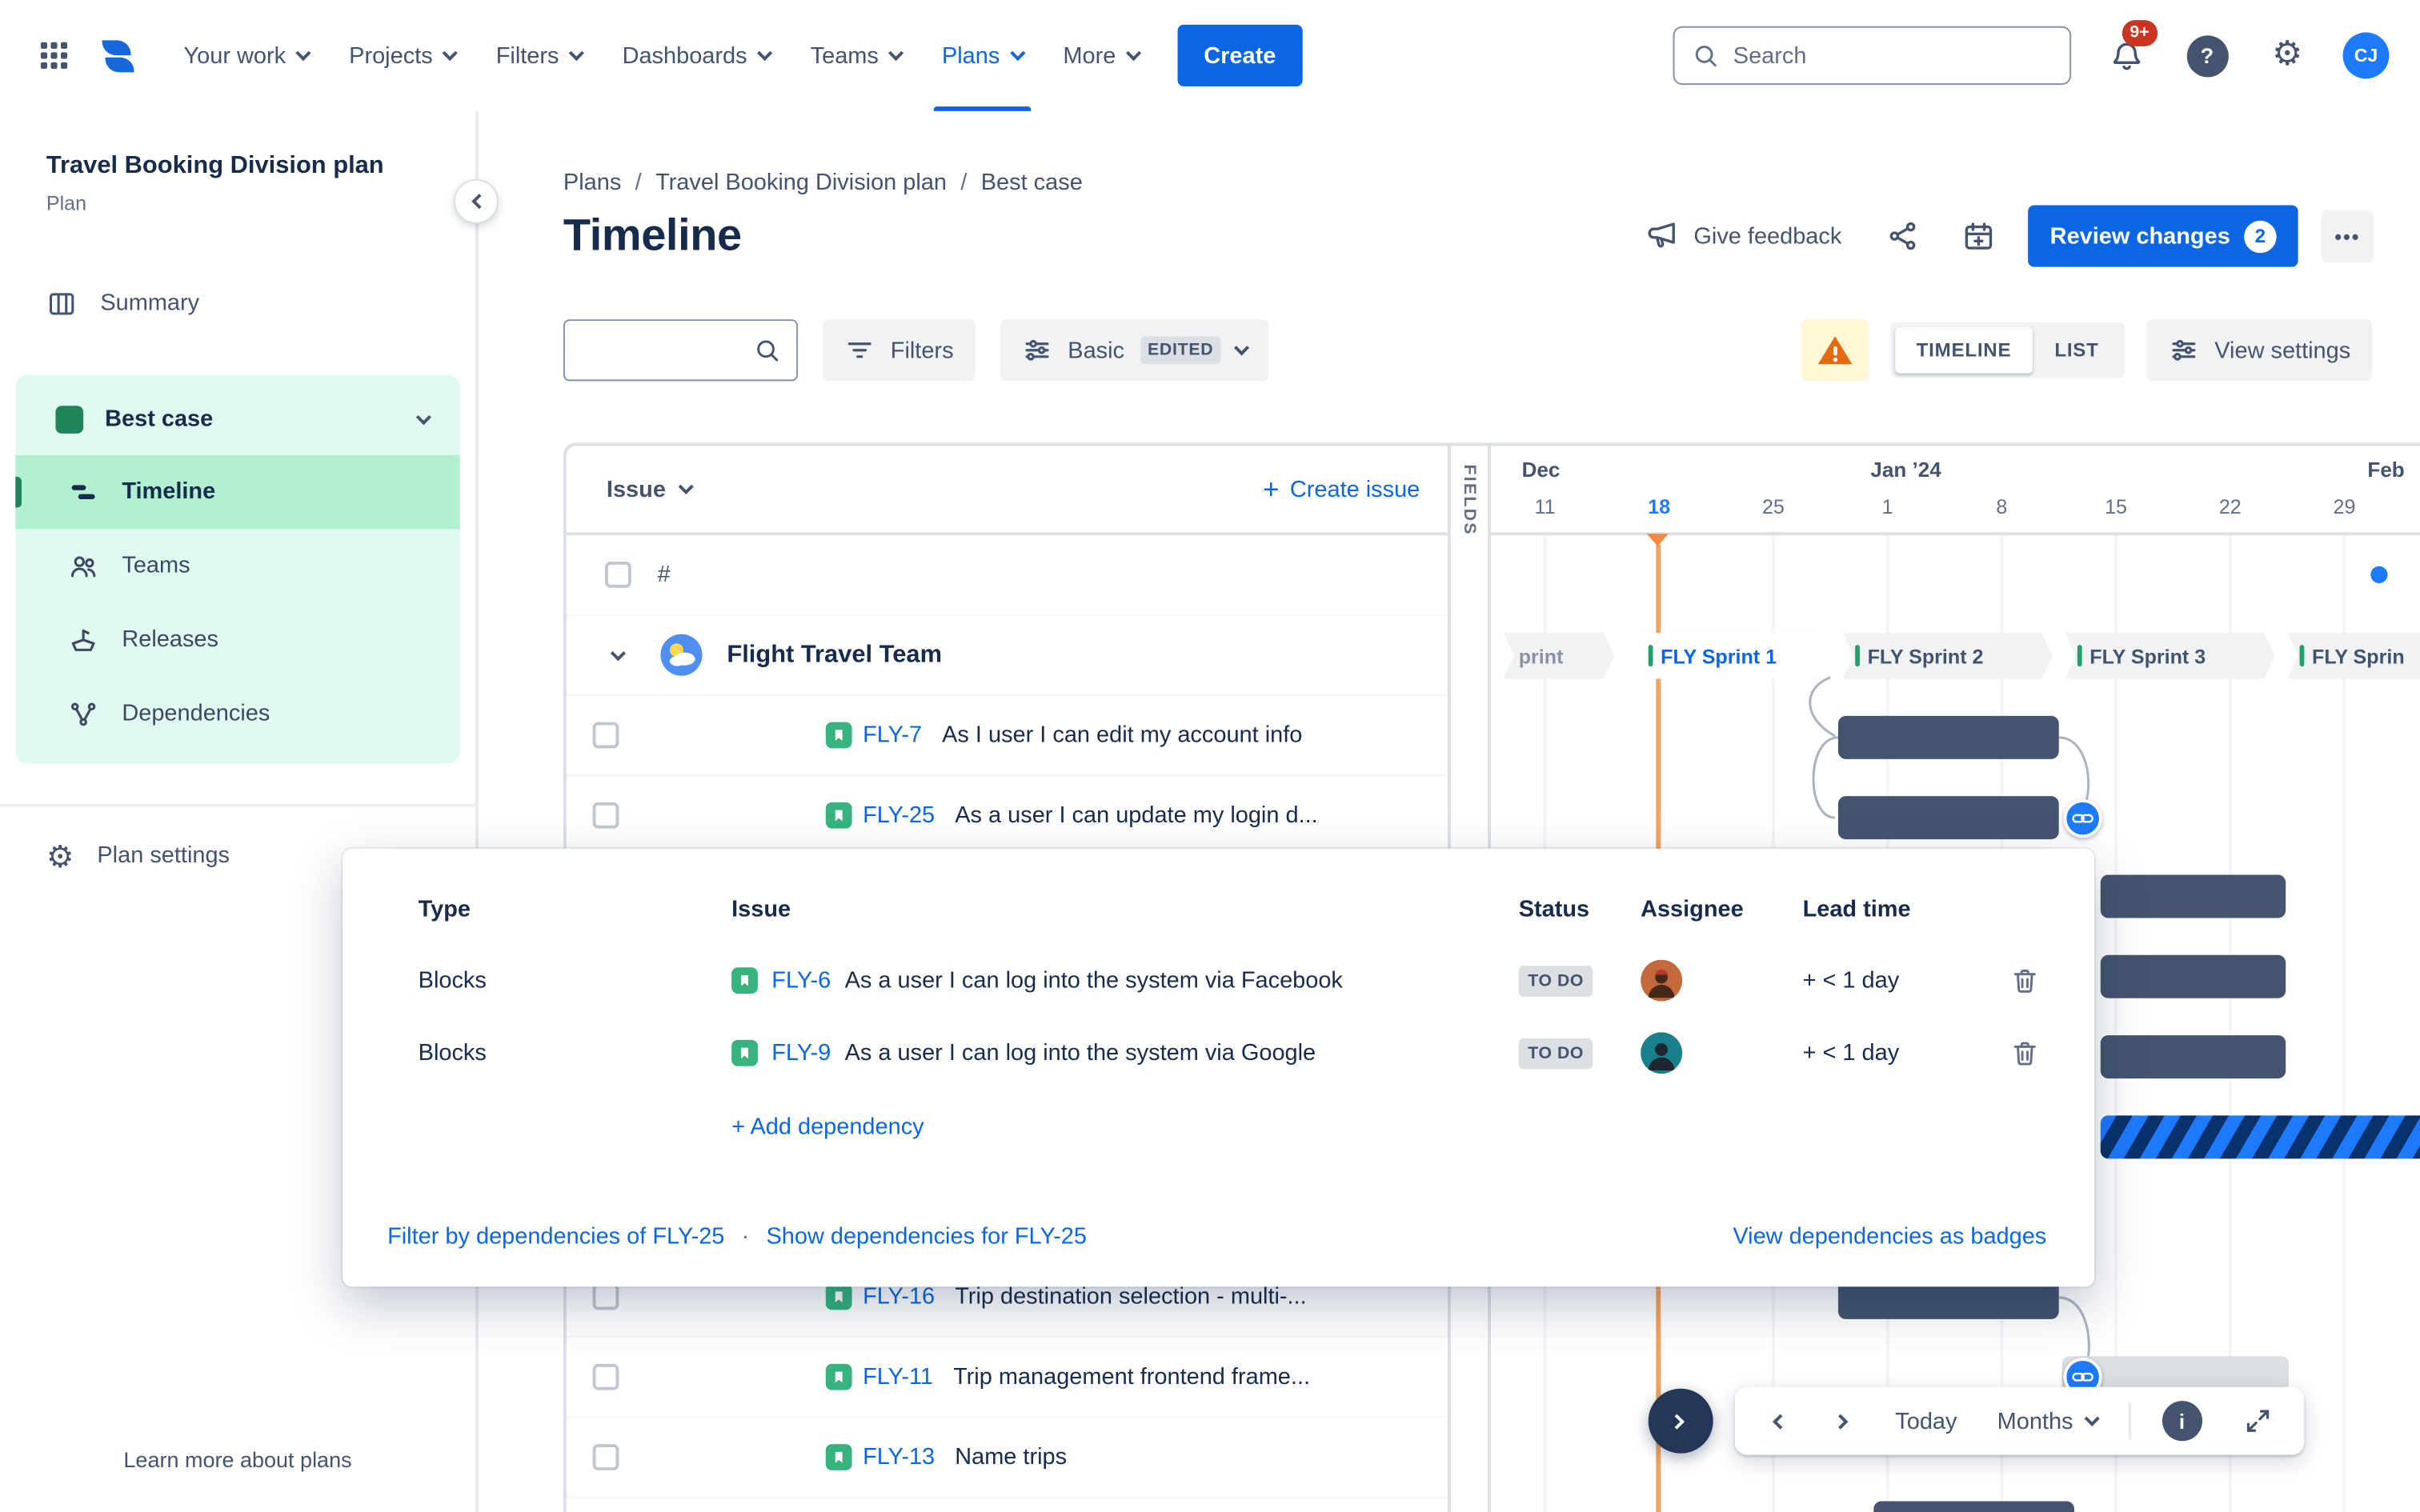 This screenshot has width=2420, height=1512. Describe the element at coordinates (899, 1297) in the screenshot. I see `issue-key-link: FLY-16` at that location.